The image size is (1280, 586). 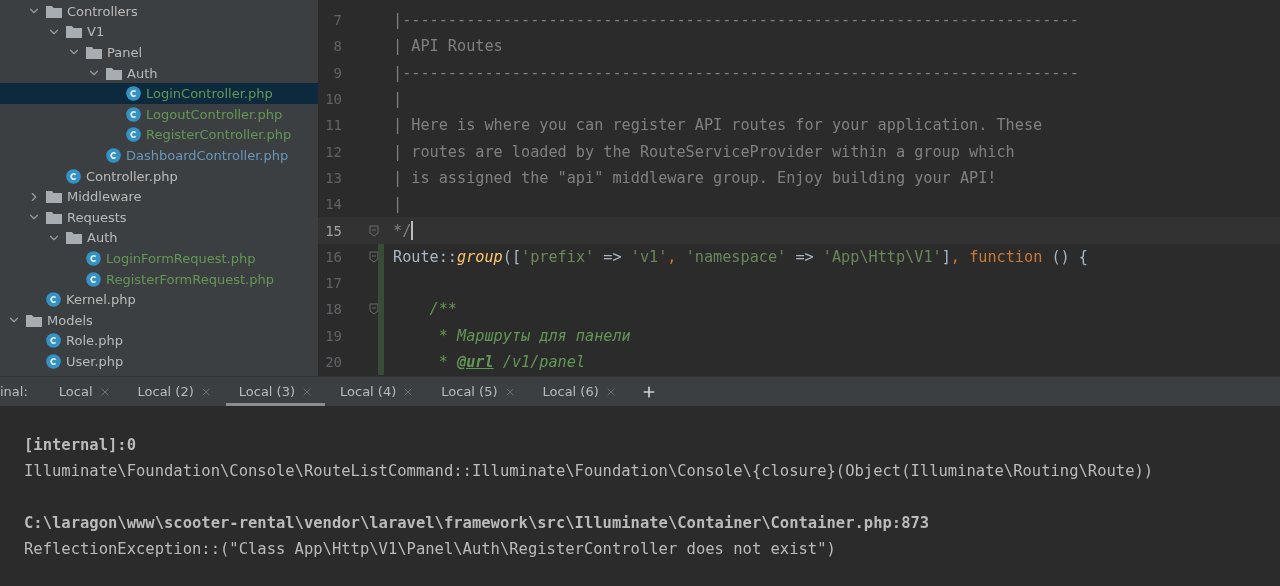 What do you see at coordinates (333, 362) in the screenshot?
I see `line-number: 20` at bounding box center [333, 362].